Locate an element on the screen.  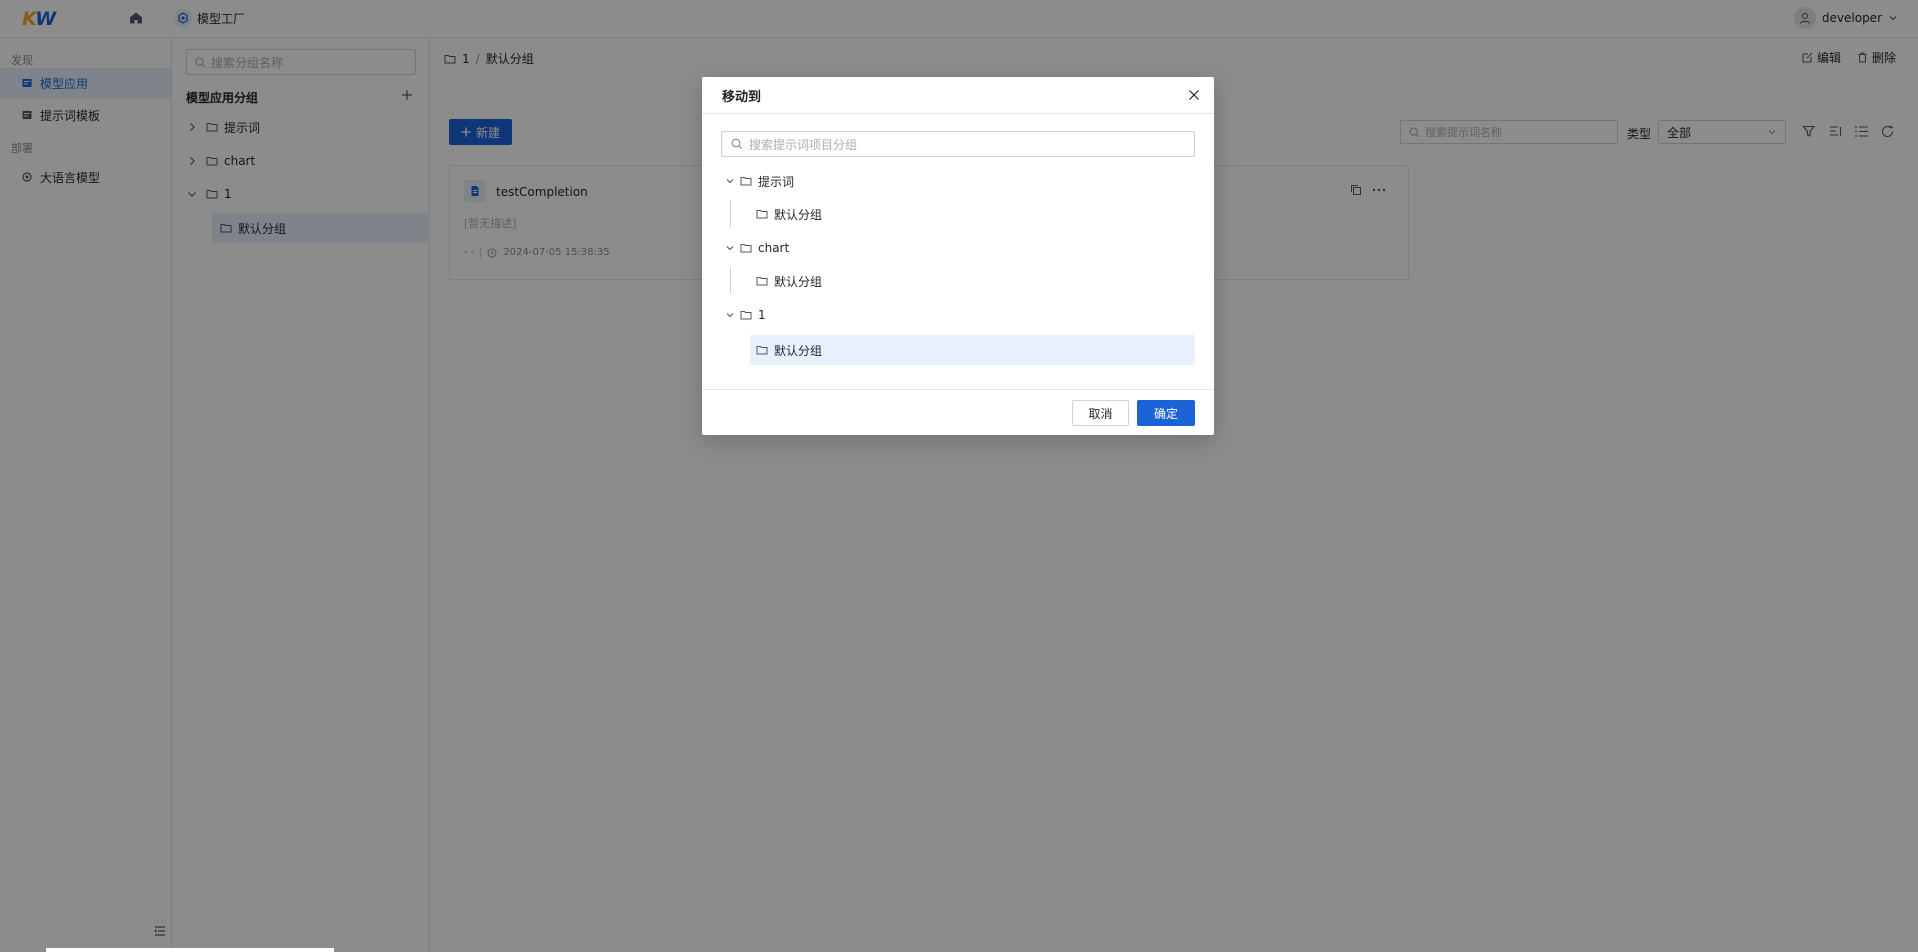
dialog-tree-item: 提示词 is located at coordinates (759, 181).